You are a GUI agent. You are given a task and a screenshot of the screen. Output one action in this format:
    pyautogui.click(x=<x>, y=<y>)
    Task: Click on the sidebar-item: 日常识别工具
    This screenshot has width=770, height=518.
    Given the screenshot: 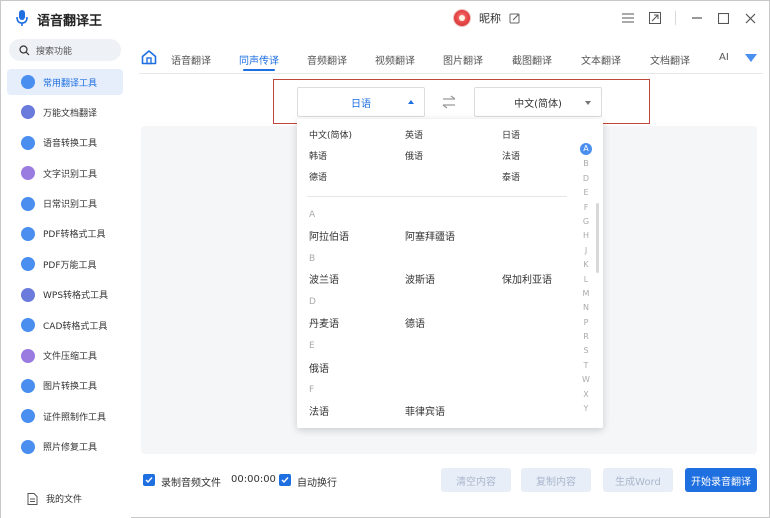 What is the action you would take?
    pyautogui.click(x=65, y=204)
    